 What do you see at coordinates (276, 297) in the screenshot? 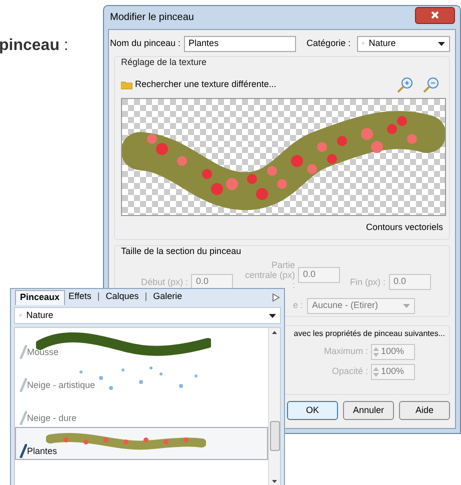
I see `expand-arrow-icon` at bounding box center [276, 297].